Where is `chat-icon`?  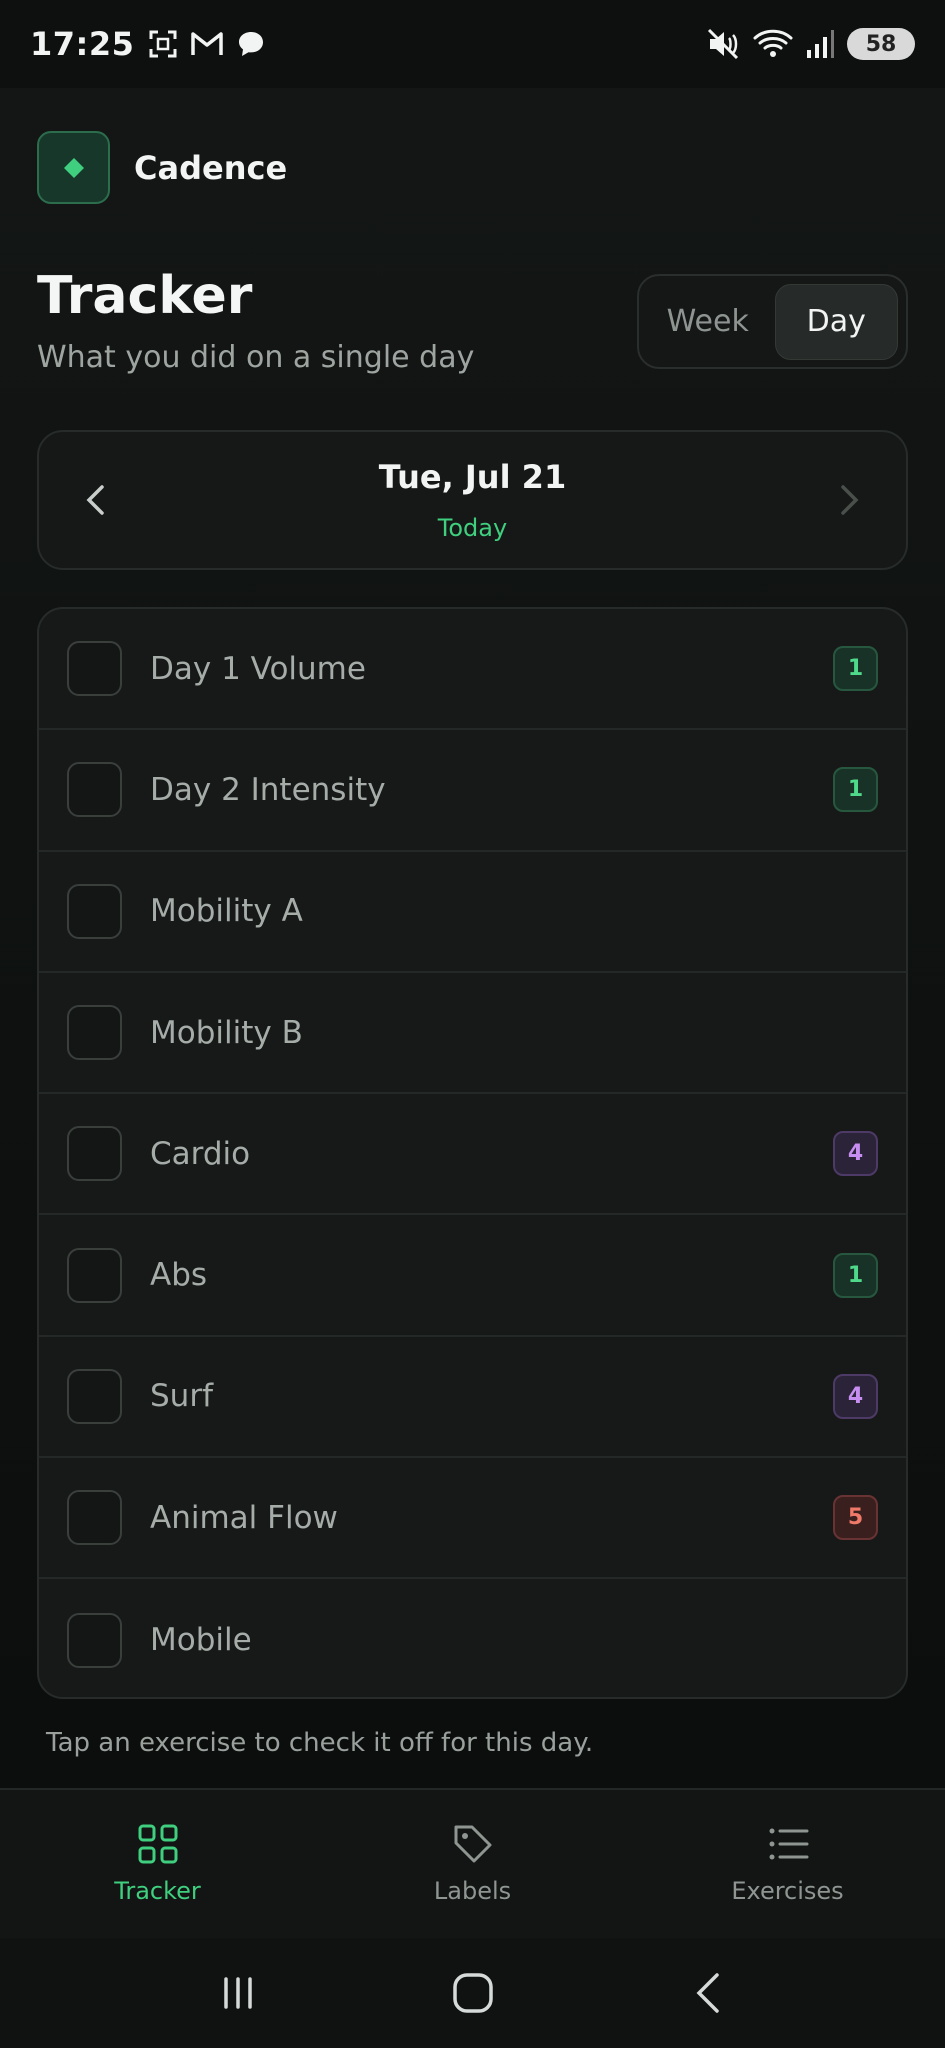 chat-icon is located at coordinates (251, 44).